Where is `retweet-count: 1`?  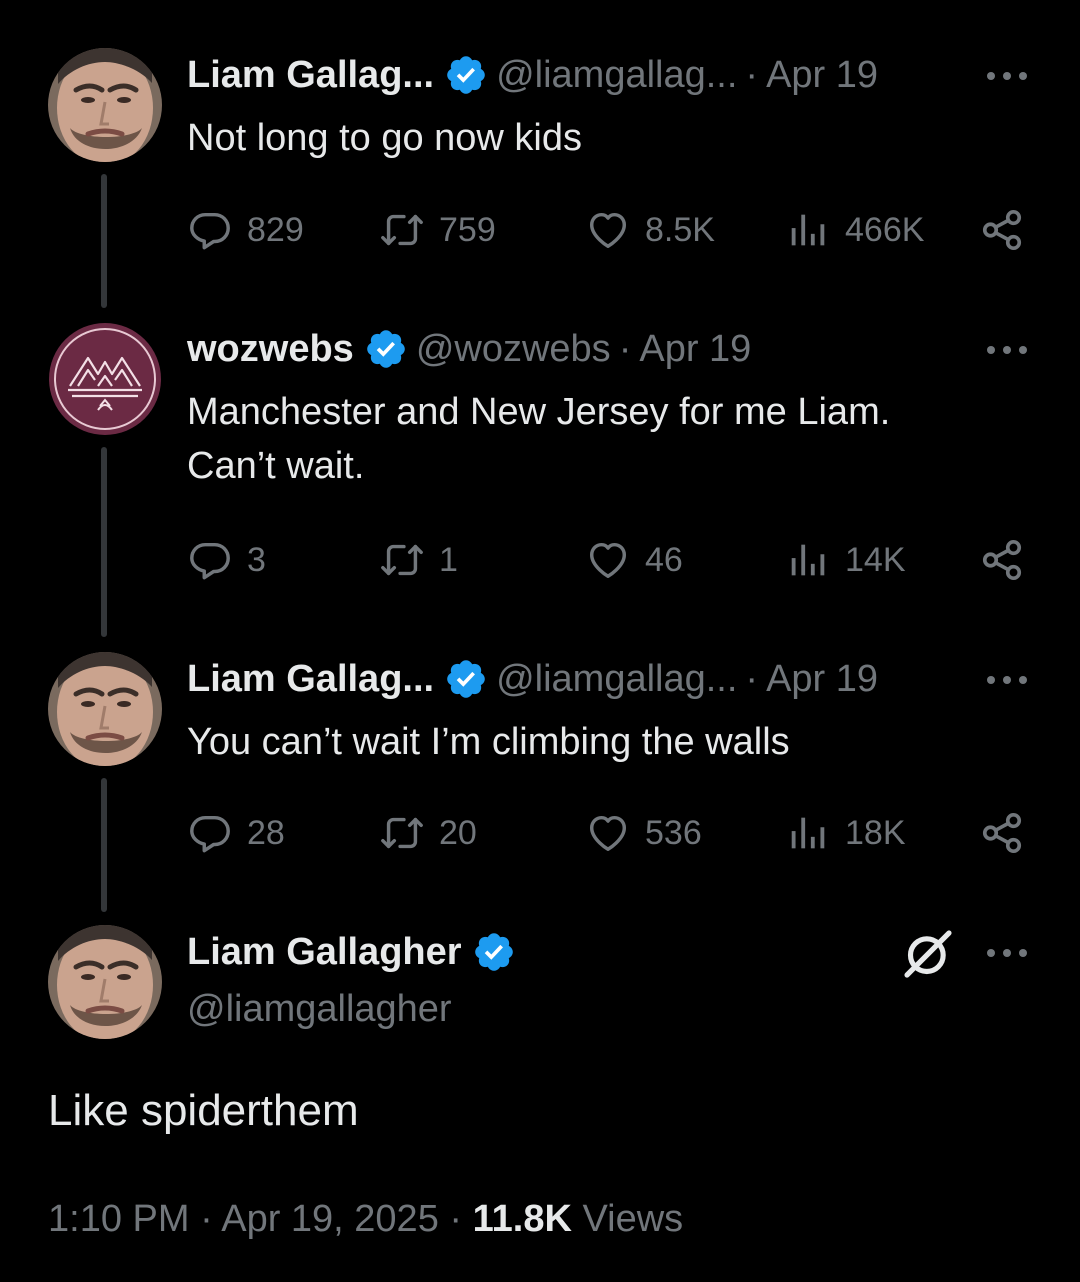
retweet-count: 1 is located at coordinates (448, 559).